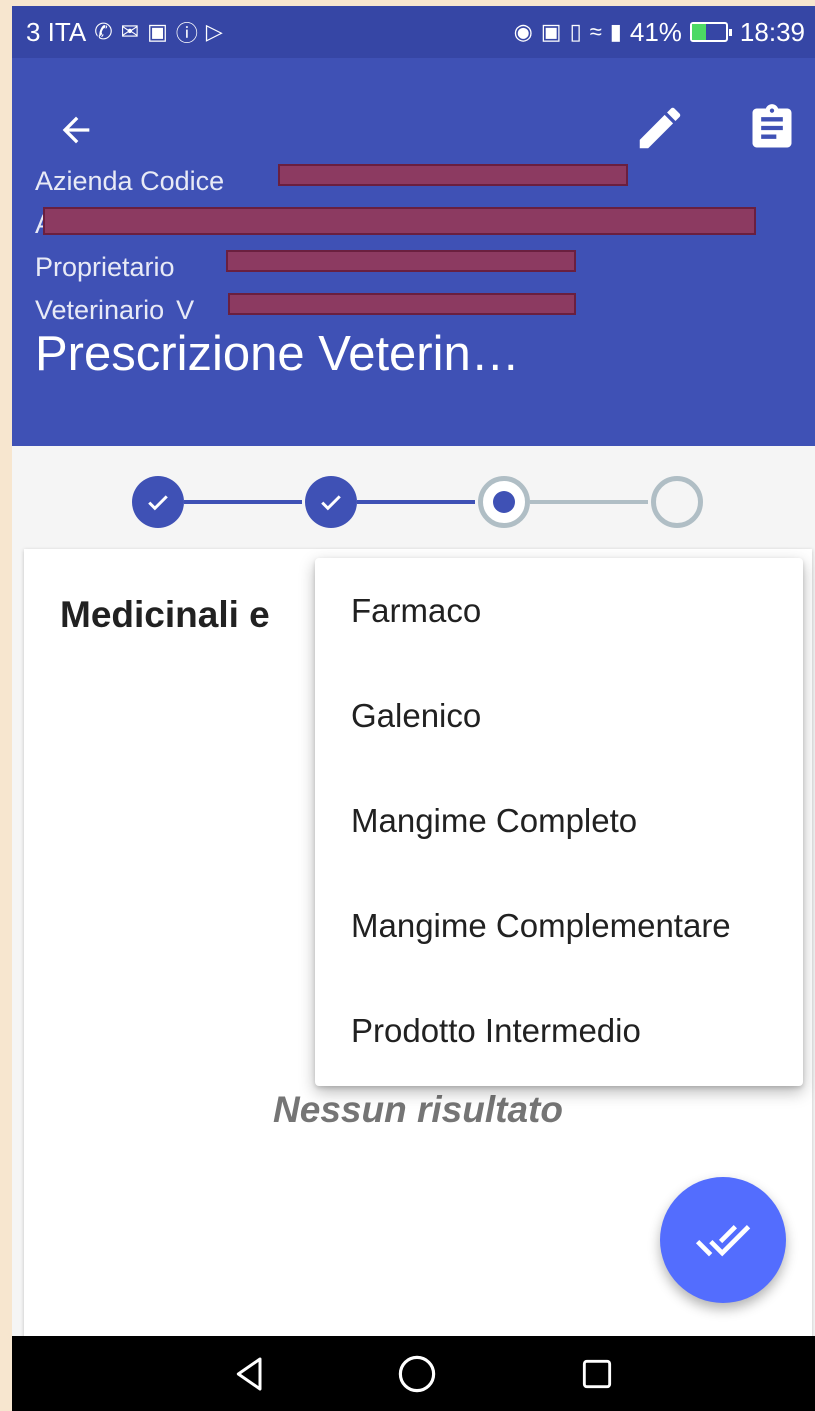 Image resolution: width=815 pixels, height=1411 pixels. I want to click on confirm-fab, so click(723, 1240).